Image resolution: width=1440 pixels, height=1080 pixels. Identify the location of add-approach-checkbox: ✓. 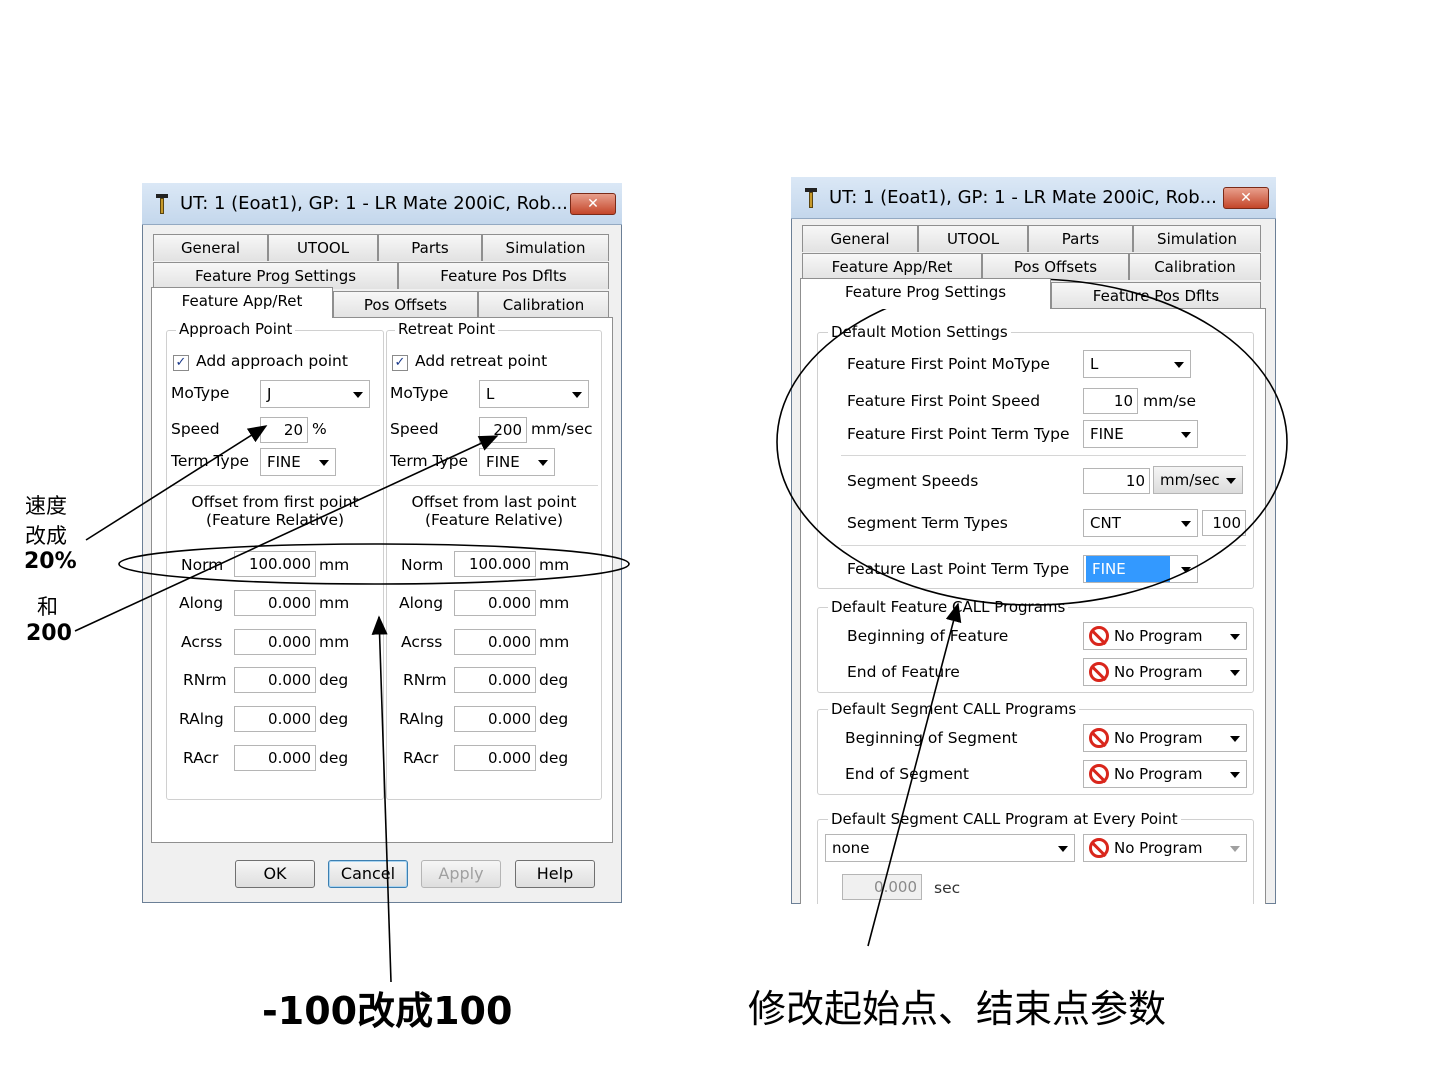
(181, 363).